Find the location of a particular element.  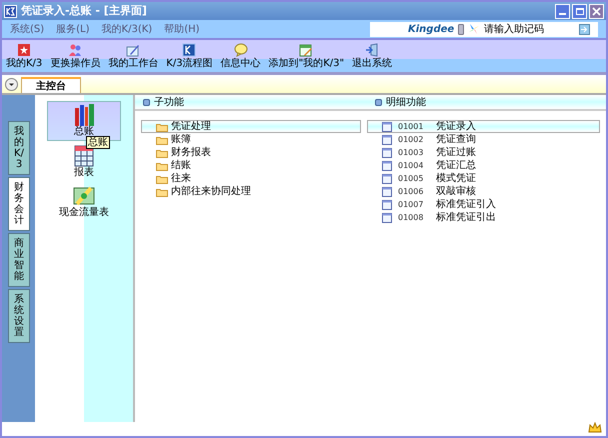

dropdown-icon is located at coordinates (11, 84).